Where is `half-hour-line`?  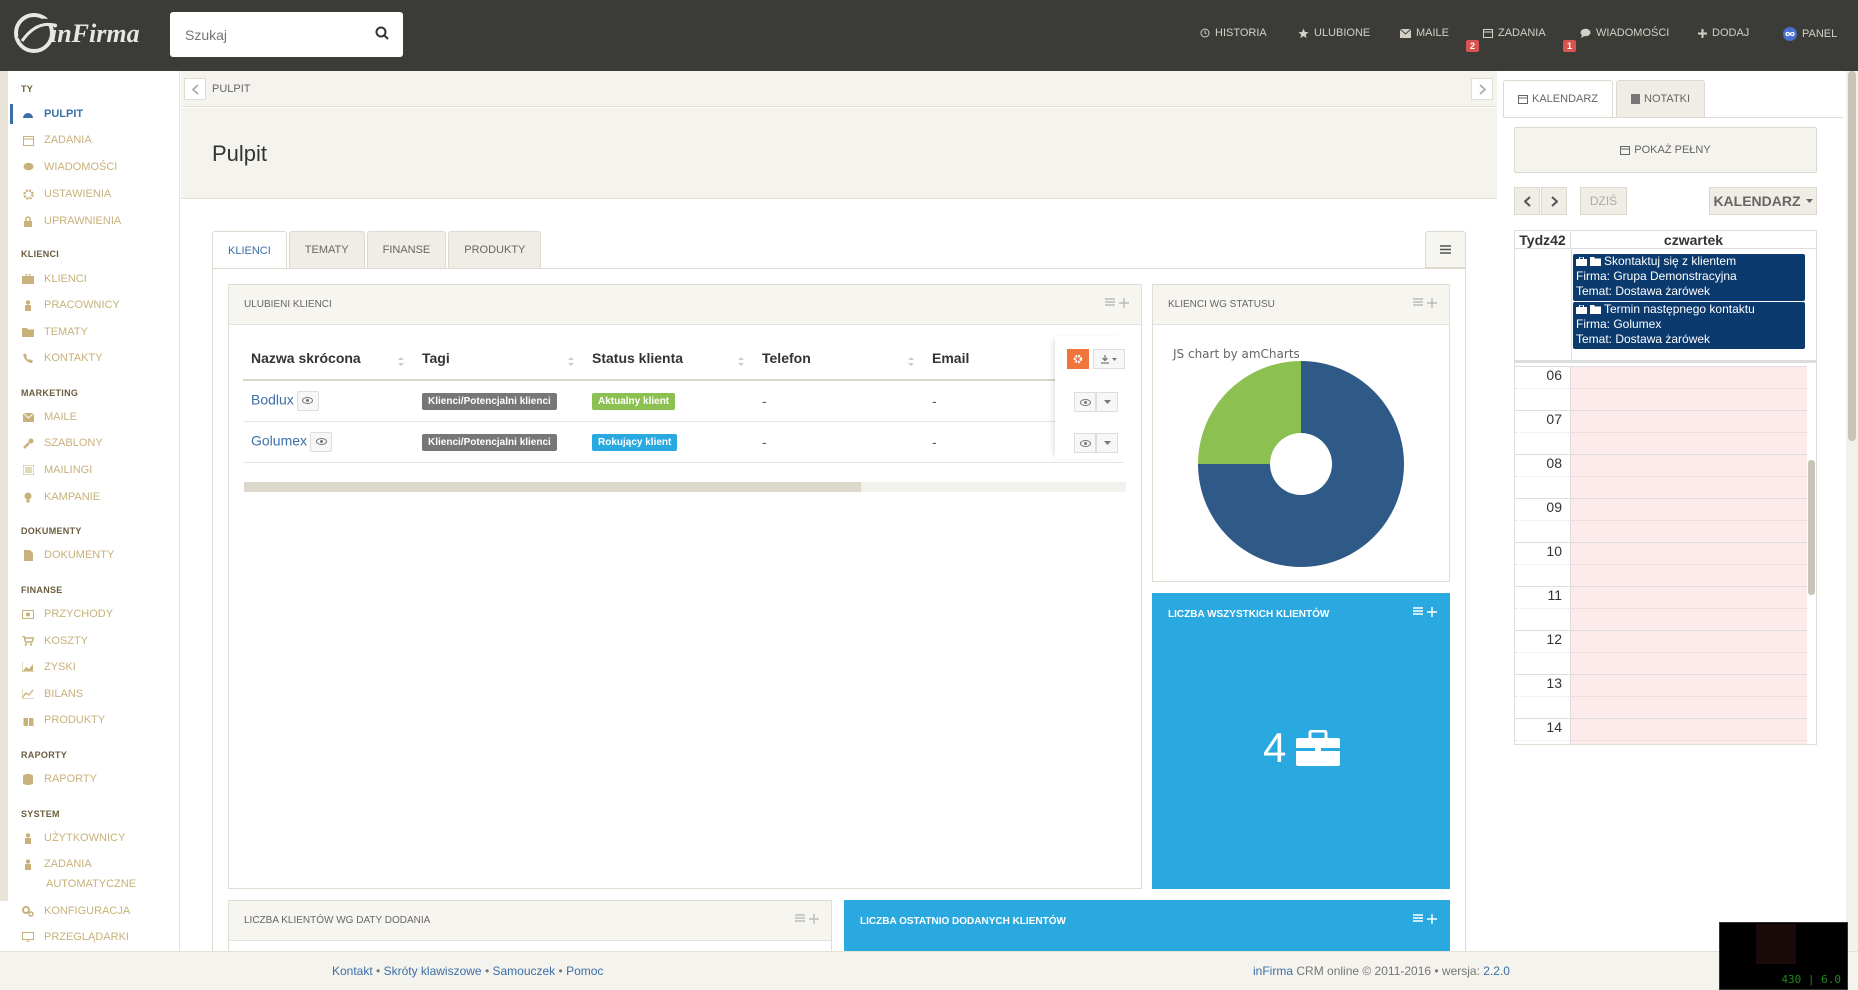
half-hour-line is located at coordinates (1689, 564).